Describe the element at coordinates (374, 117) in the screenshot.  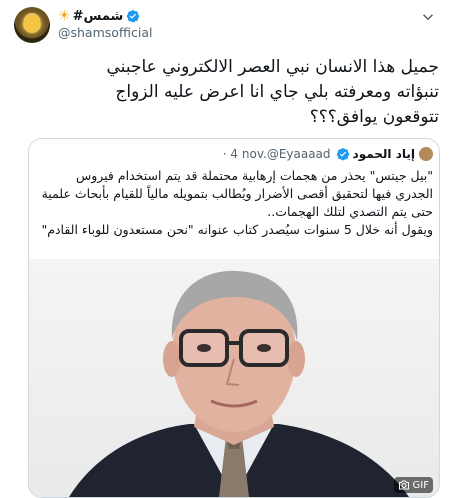
I see `tweet-text-line: تتوقعون يوافق؟؟؟` at that location.